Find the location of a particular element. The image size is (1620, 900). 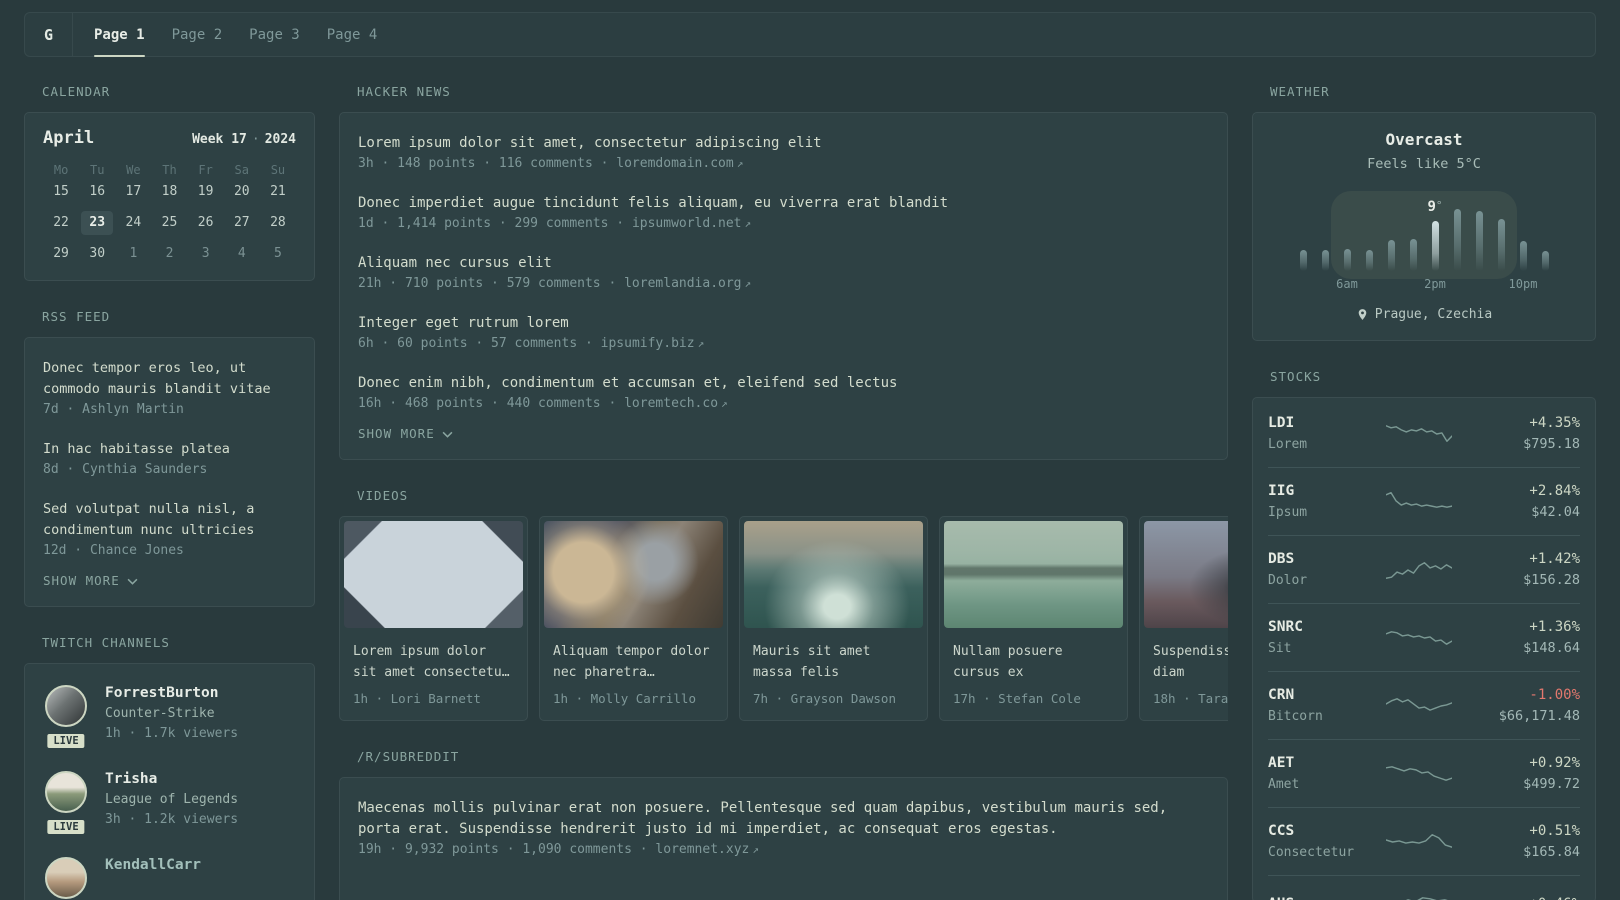

twitch-channel: KendallCarr is located at coordinates (169, 877).